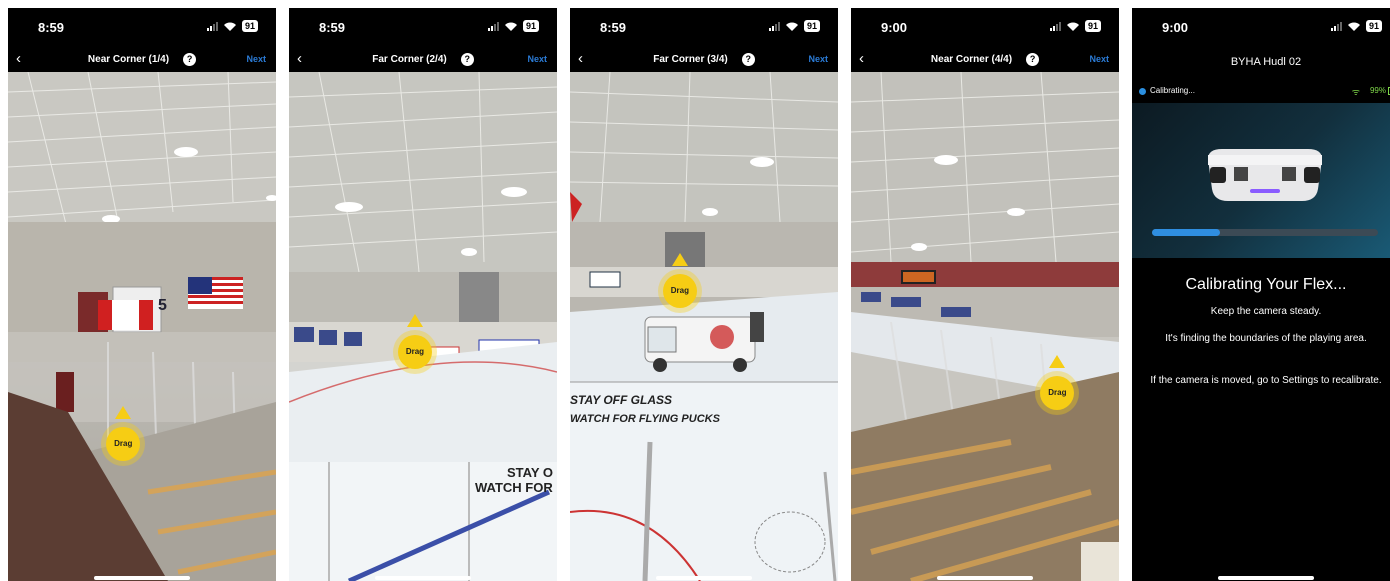 This screenshot has width=1390, height=581. I want to click on nav-bar: ‹ Near Corner (1/4)? Next, so click(142, 60).